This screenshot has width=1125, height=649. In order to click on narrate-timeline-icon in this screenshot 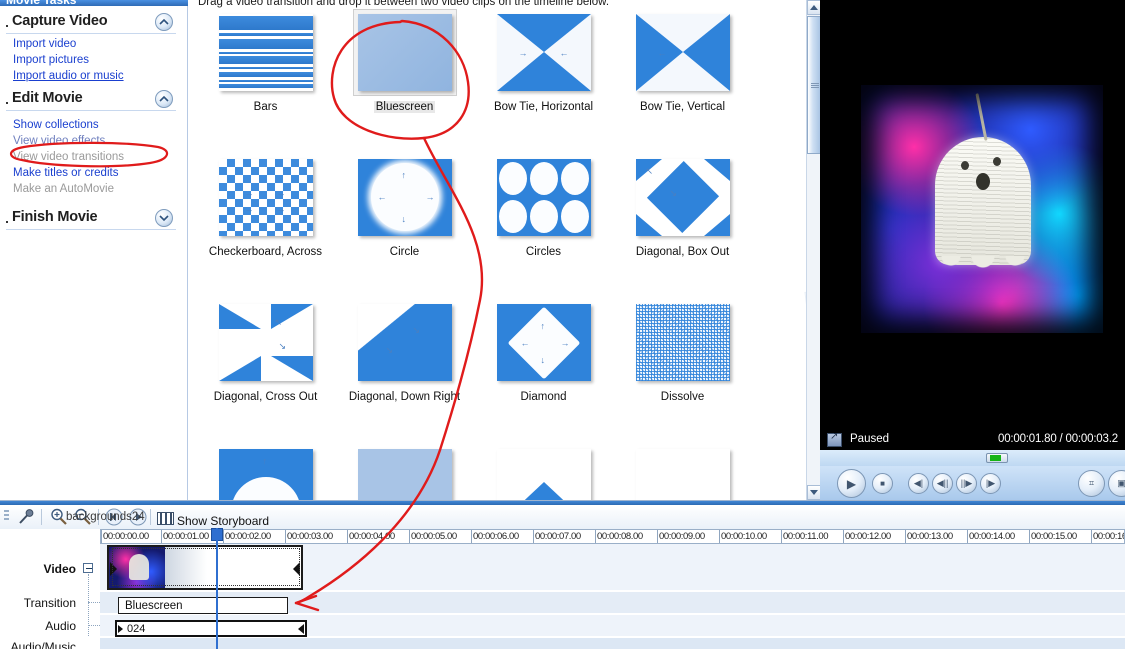, I will do `click(26, 518)`.